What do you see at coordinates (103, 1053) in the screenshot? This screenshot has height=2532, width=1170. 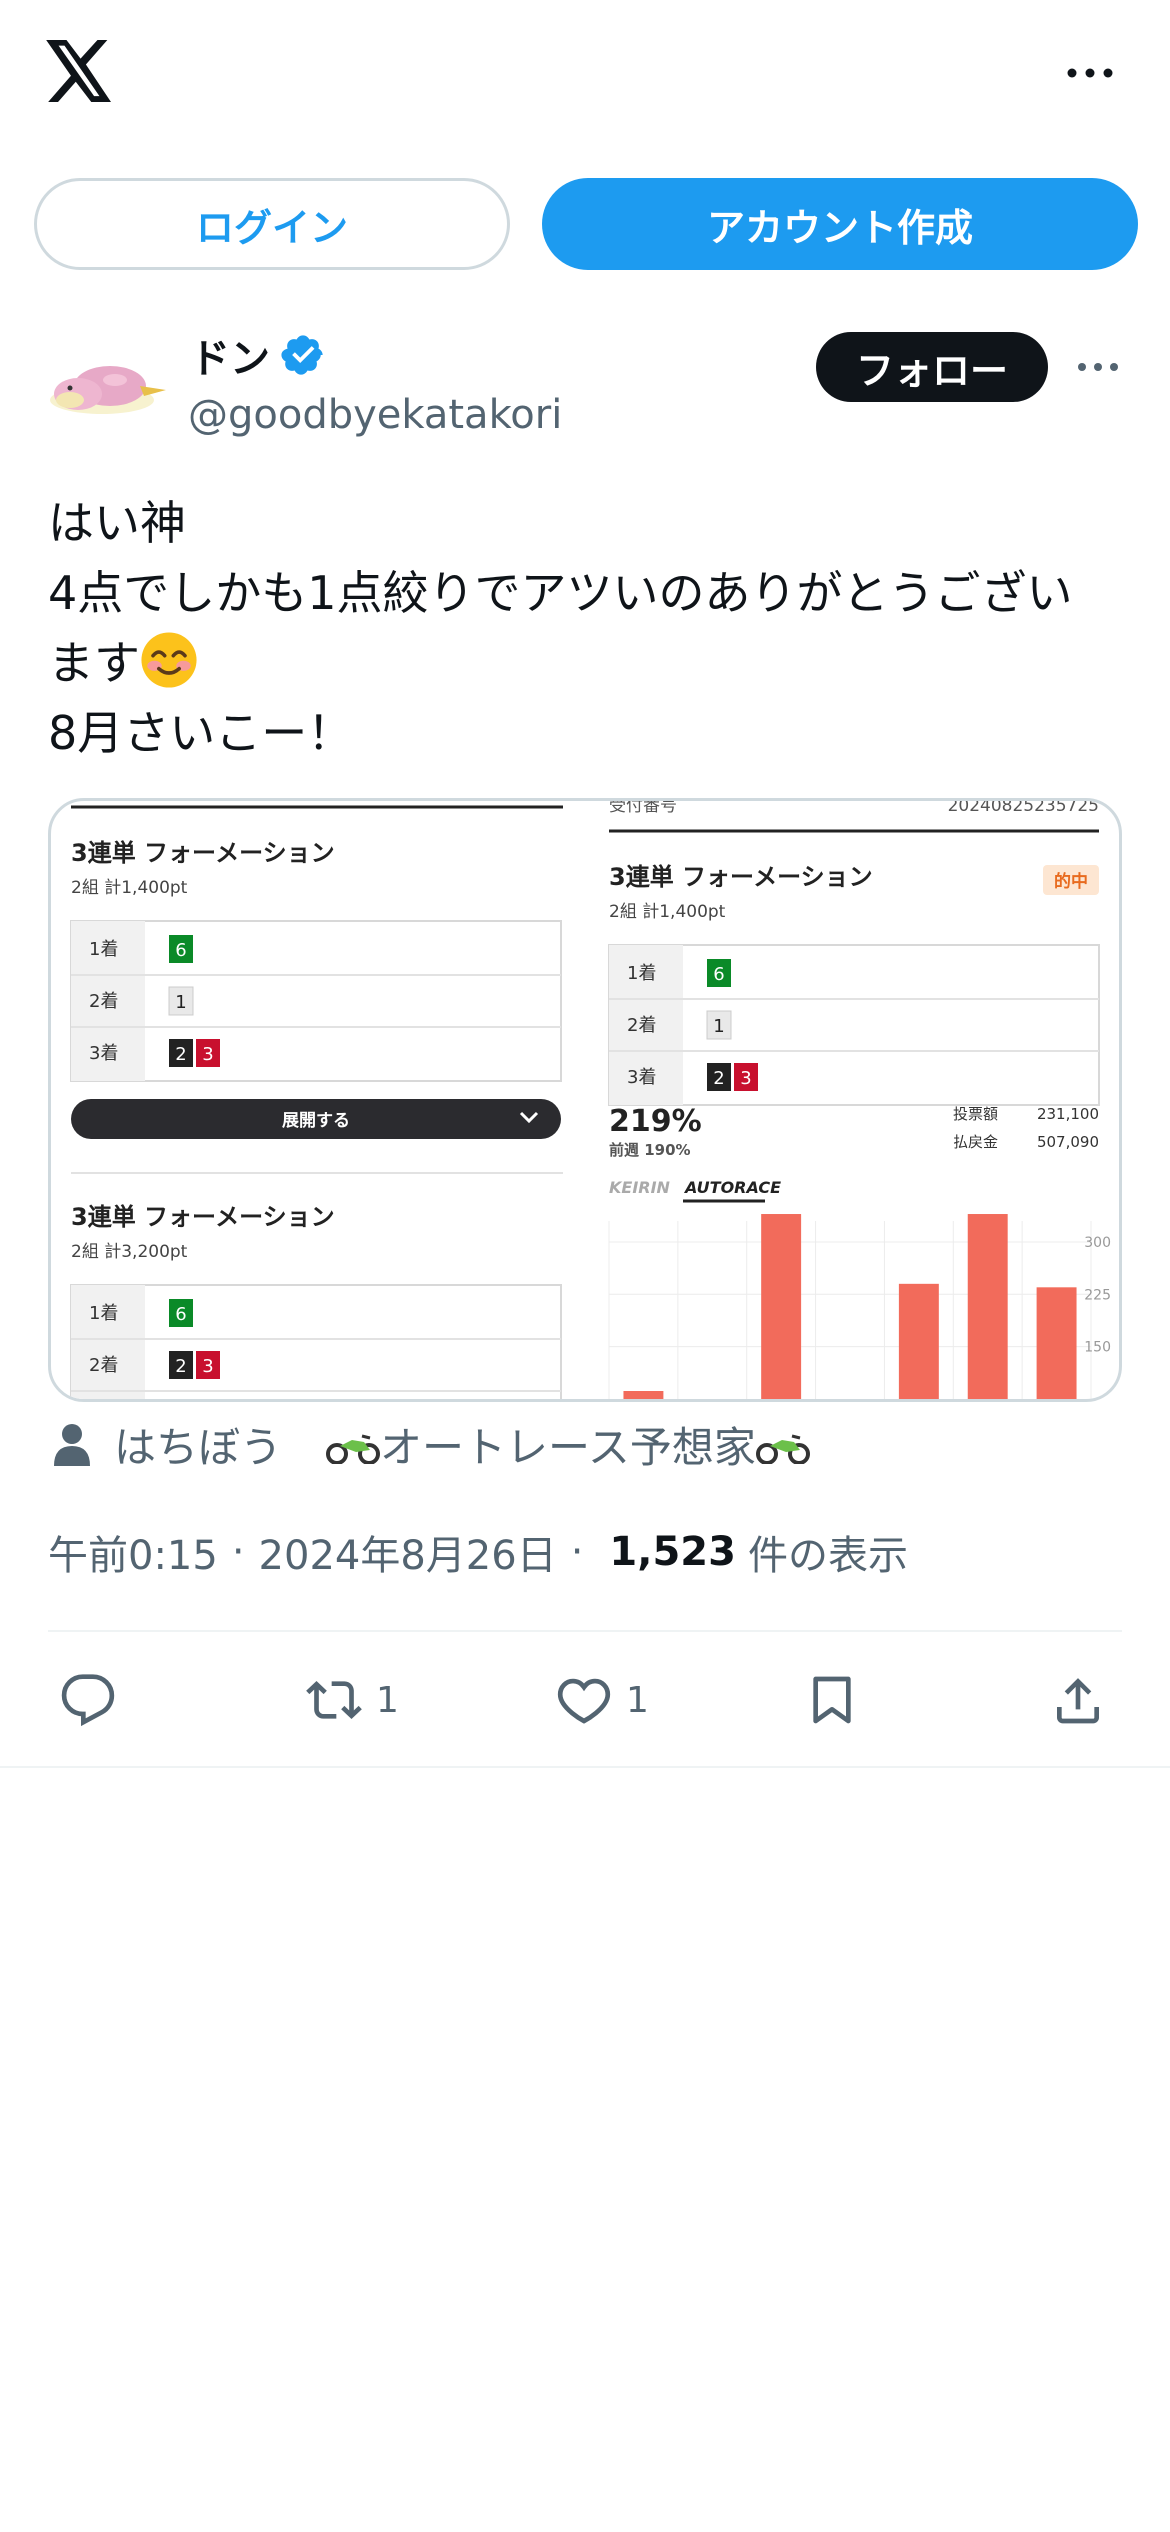 I see `left-row-pos: 3着` at bounding box center [103, 1053].